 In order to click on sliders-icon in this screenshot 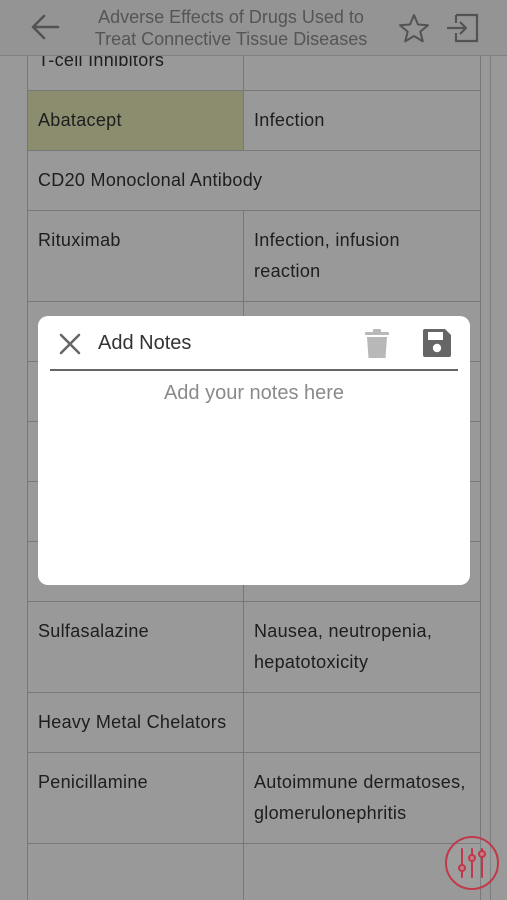, I will do `click(472, 863)`.